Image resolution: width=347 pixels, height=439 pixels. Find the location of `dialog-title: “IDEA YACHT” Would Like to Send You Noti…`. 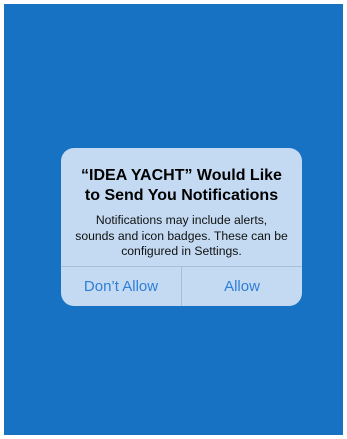

dialog-title: “IDEA YACHT” Would Like to Send You Noti… is located at coordinates (181, 185).